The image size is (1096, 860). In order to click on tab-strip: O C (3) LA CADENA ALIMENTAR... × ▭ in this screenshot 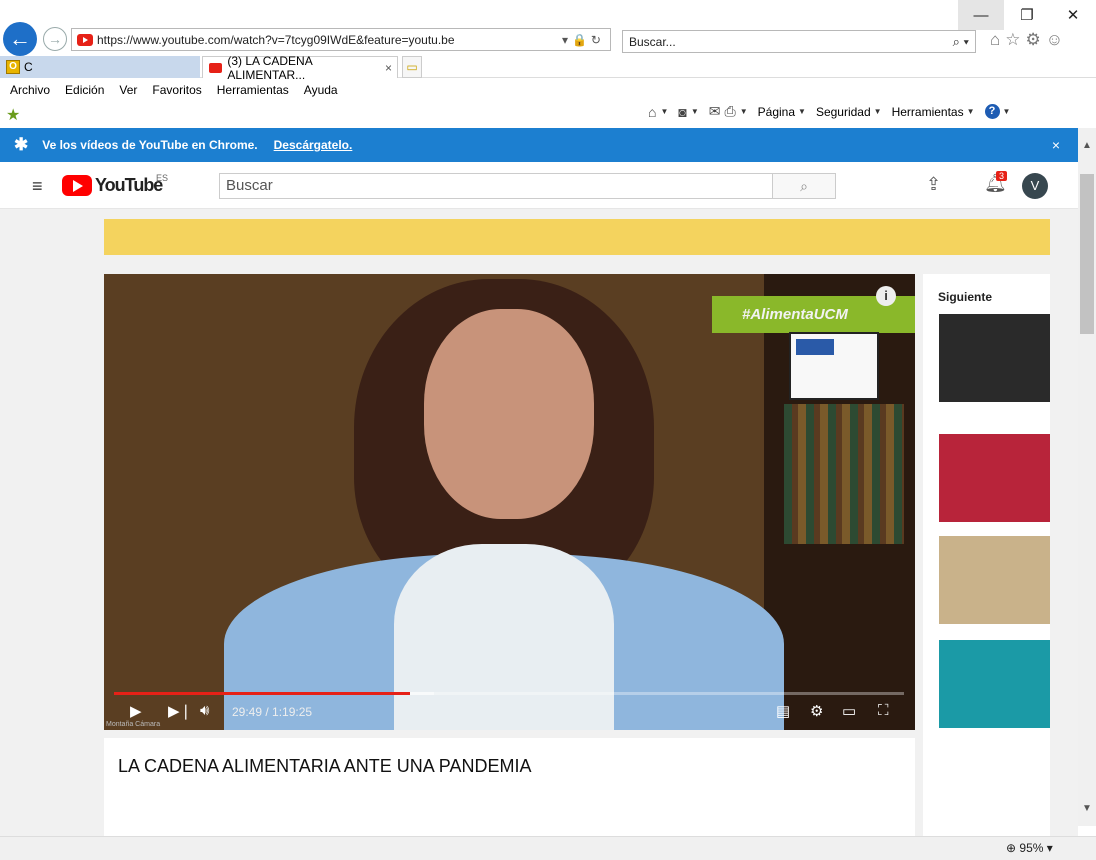, I will do `click(548, 68)`.